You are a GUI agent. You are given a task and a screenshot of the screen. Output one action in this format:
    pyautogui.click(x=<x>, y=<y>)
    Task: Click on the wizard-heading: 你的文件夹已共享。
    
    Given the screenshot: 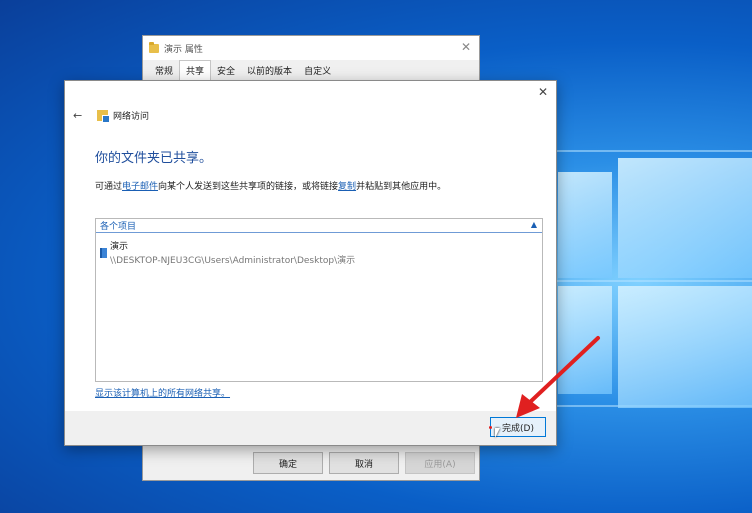 What is the action you would take?
    pyautogui.click(x=154, y=158)
    